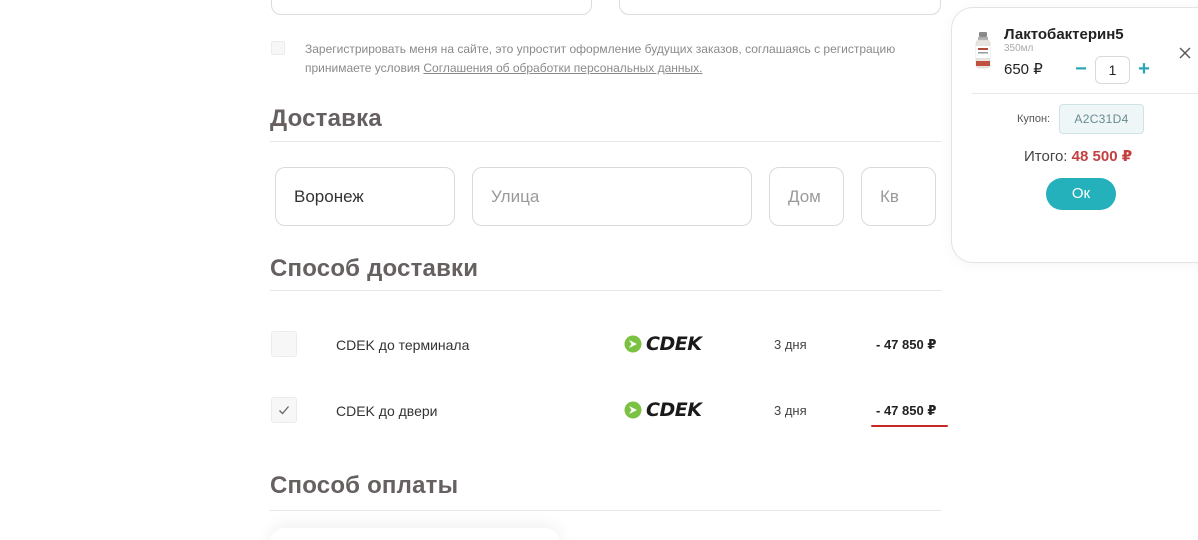  Describe the element at coordinates (1034, 119) in the screenshot. I see `coupon-label: Купон:` at that location.